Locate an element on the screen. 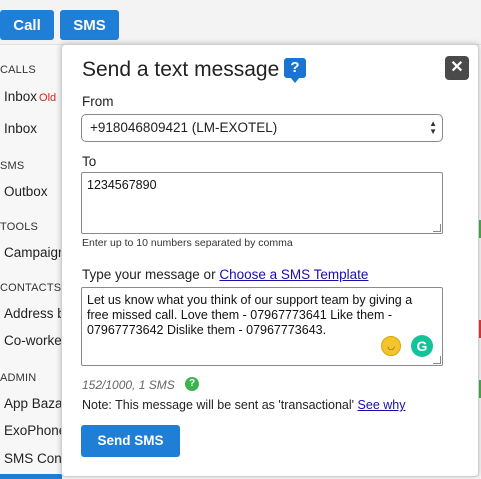 This screenshot has height=479, width=481. sidebar-section-contacts: CONTACTS is located at coordinates (31, 288).